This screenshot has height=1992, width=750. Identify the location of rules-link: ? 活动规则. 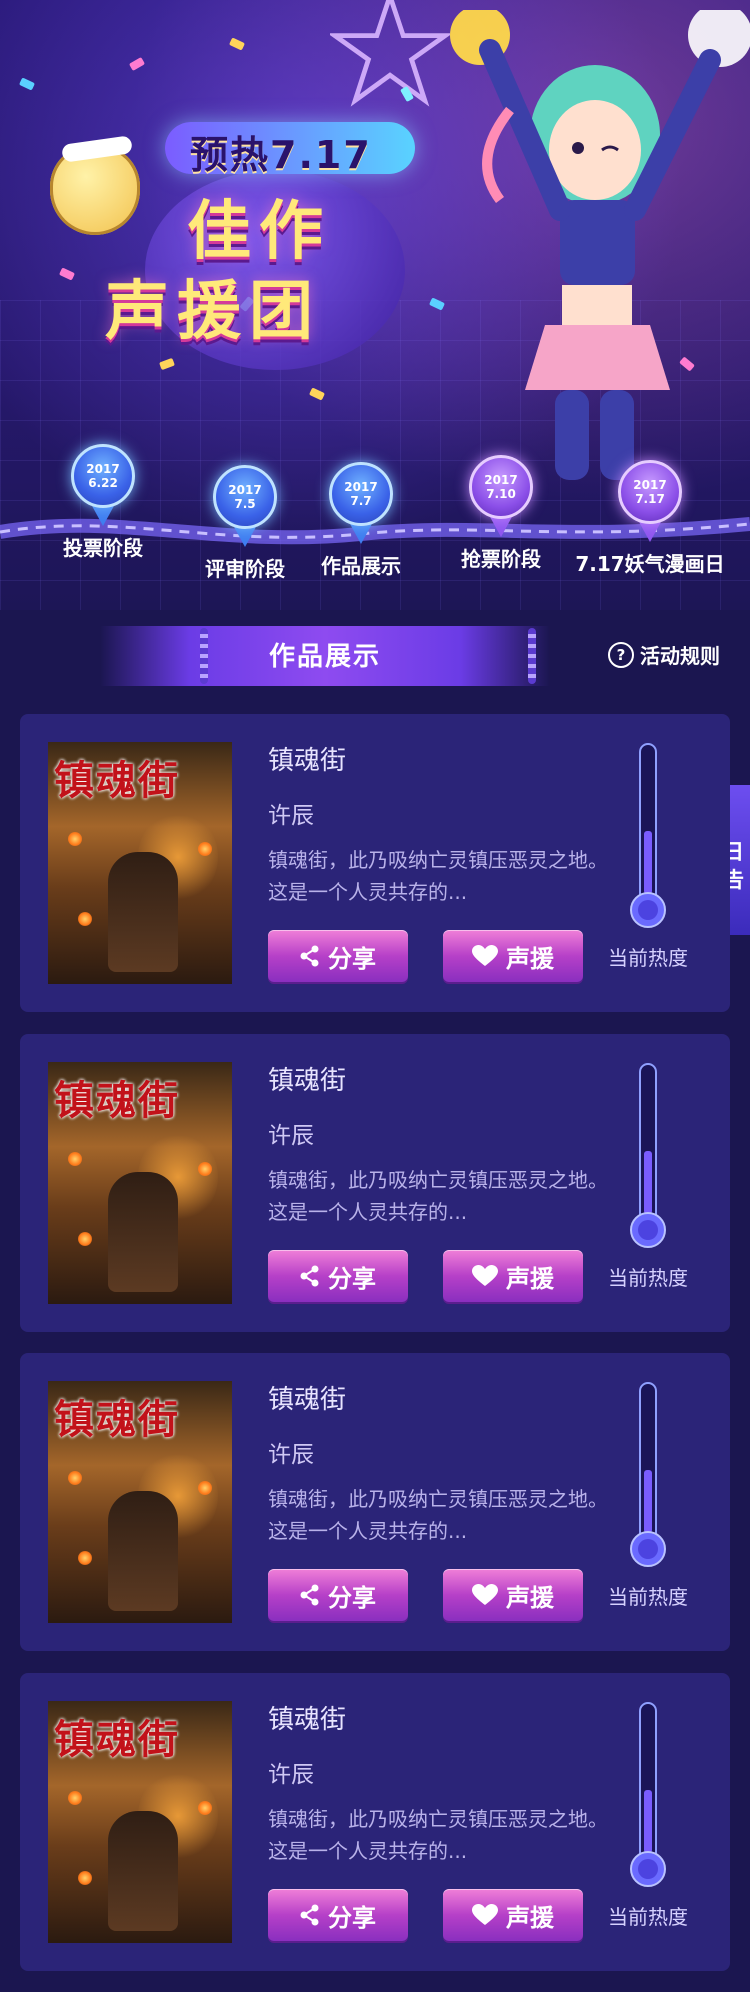
(664, 654).